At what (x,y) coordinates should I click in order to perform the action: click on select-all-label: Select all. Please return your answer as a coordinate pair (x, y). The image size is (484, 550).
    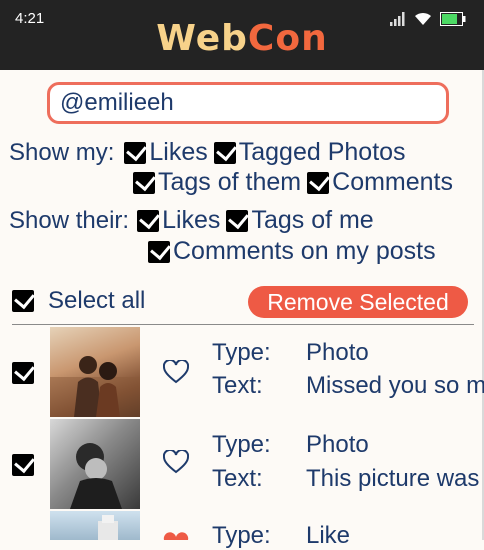
    Looking at the image, I should click on (97, 300).